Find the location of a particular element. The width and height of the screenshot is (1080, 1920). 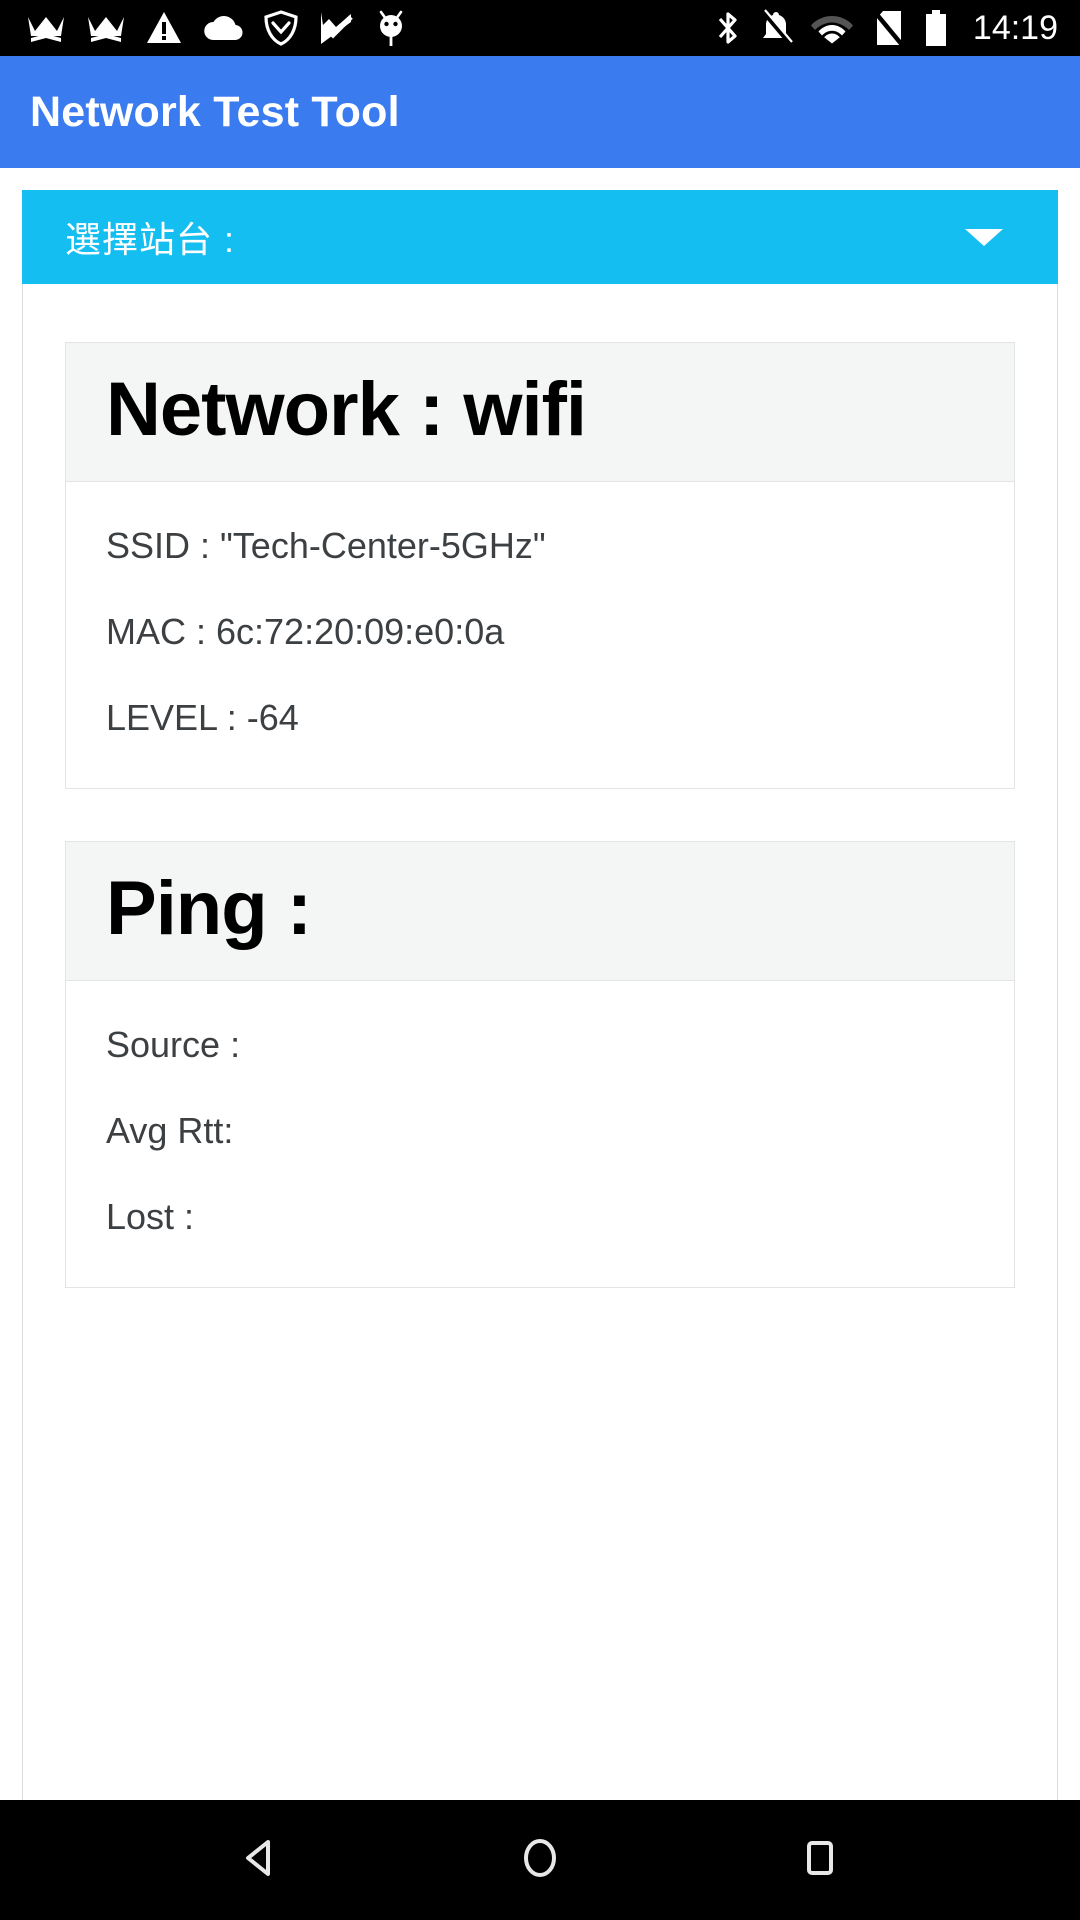

network-card-title: Network : wifi is located at coordinates (346, 409).